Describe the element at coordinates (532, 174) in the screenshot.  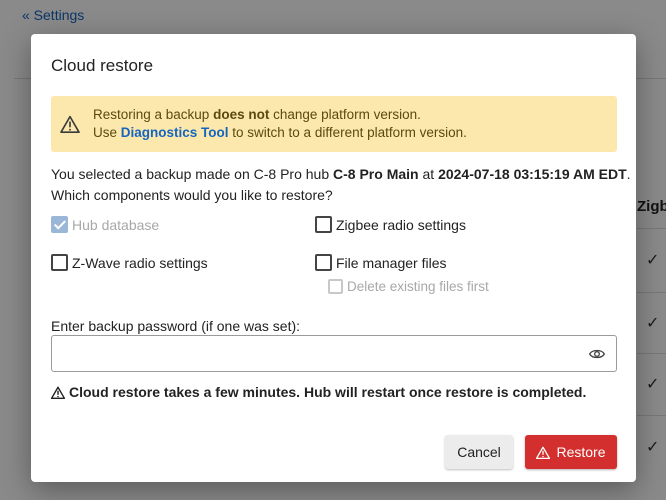
I see `backup-timestamp: 2024-07-18 03:15:19 AM EDT` at that location.